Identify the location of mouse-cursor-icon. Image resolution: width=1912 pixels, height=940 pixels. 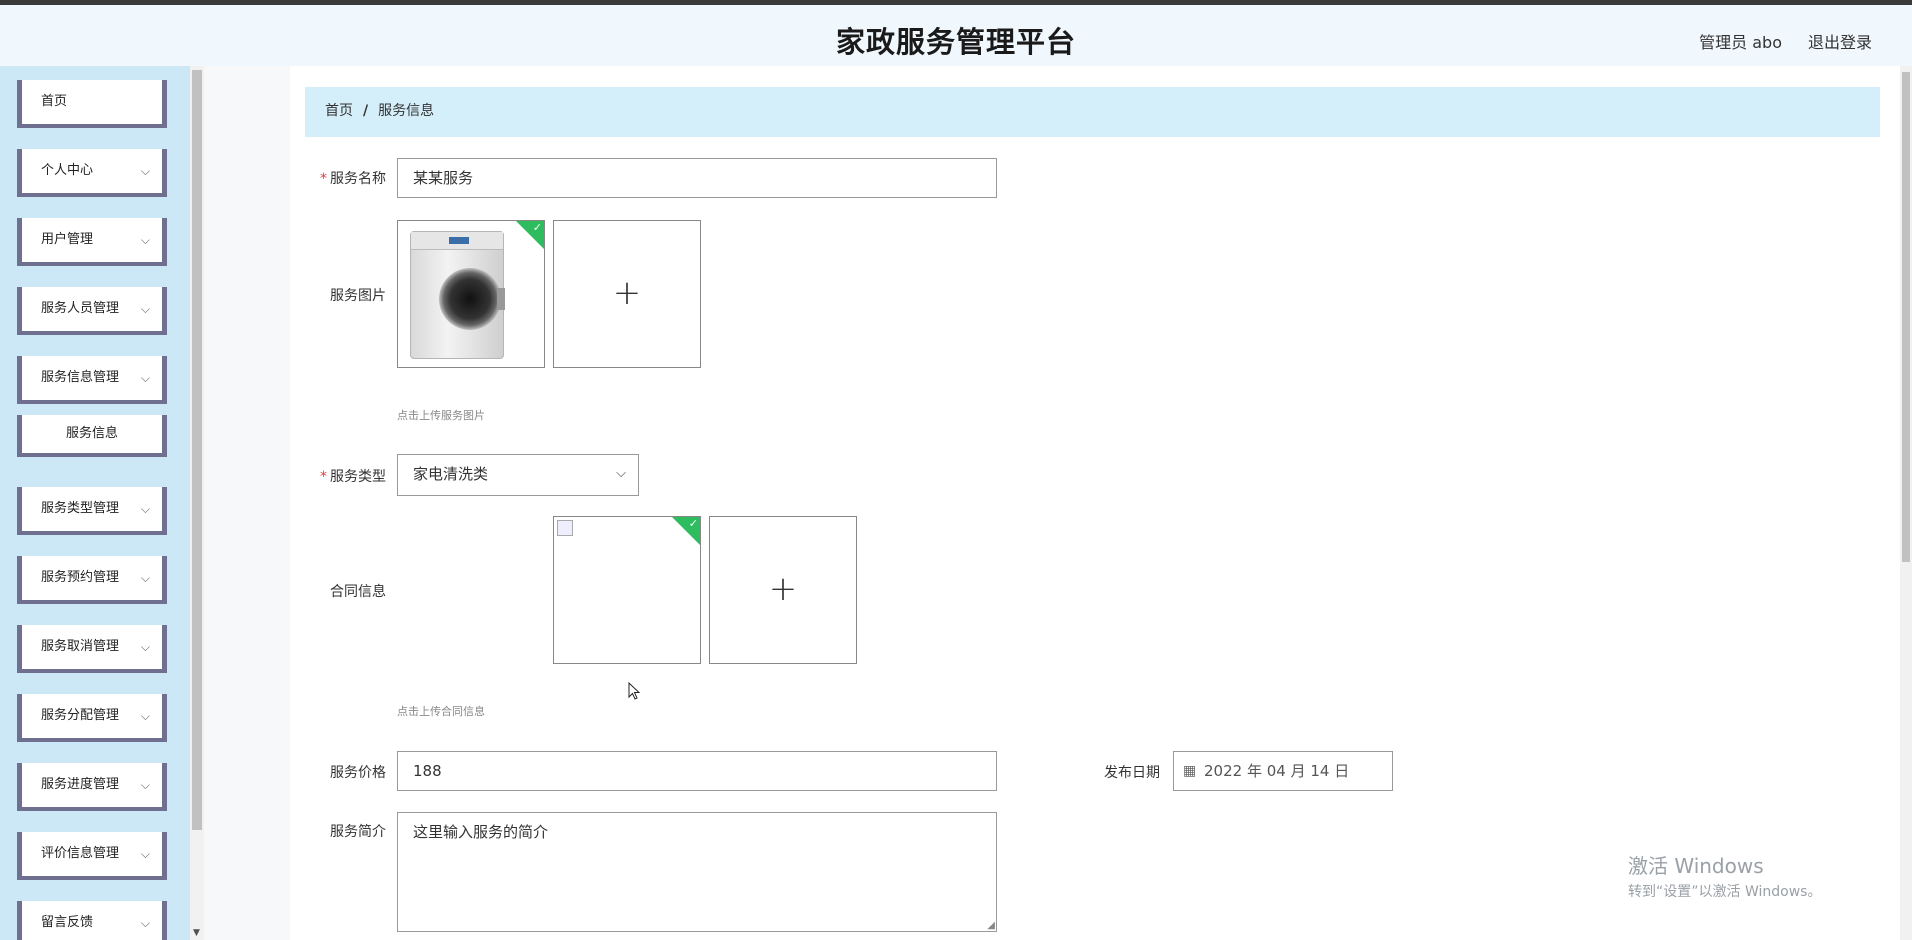
(634, 691).